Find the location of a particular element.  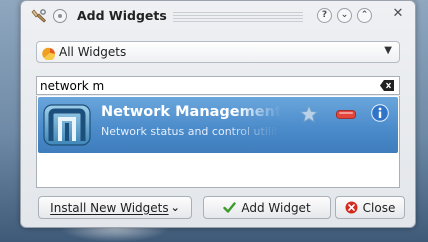

close-circle-icon is located at coordinates (351, 207).